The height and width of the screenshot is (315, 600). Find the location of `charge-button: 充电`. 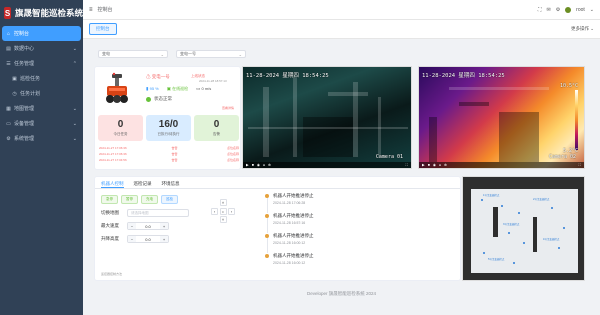

charge-button: 充电 is located at coordinates (149, 199).